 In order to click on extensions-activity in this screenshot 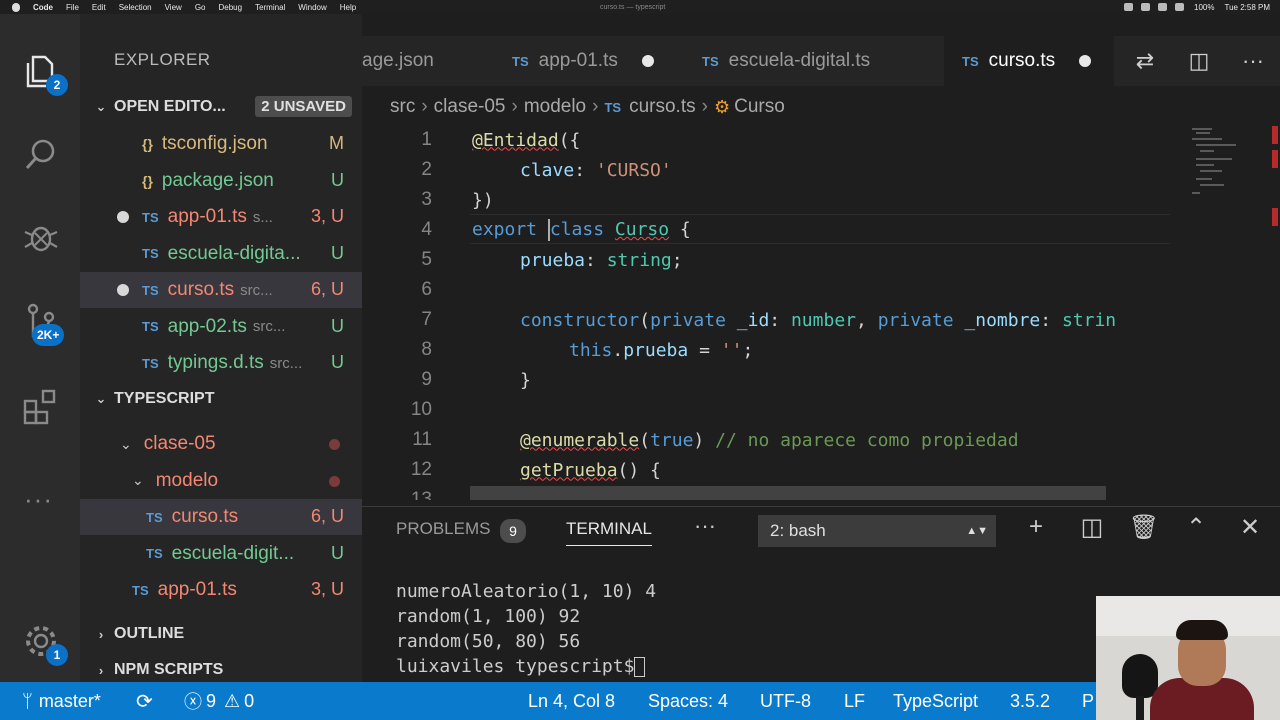, I will do `click(41, 407)`.